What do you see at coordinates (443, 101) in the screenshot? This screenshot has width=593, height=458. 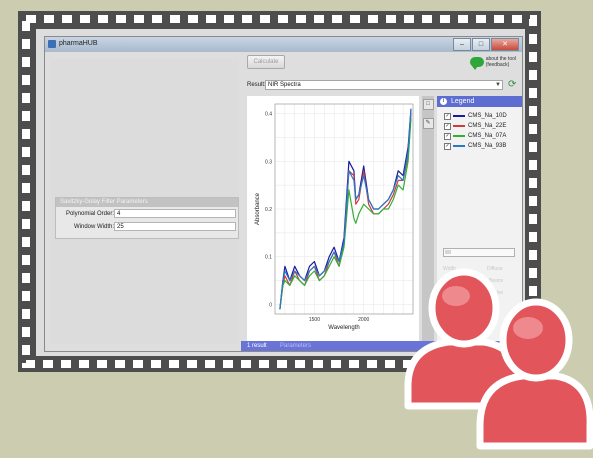 I see `info-icon: i` at bounding box center [443, 101].